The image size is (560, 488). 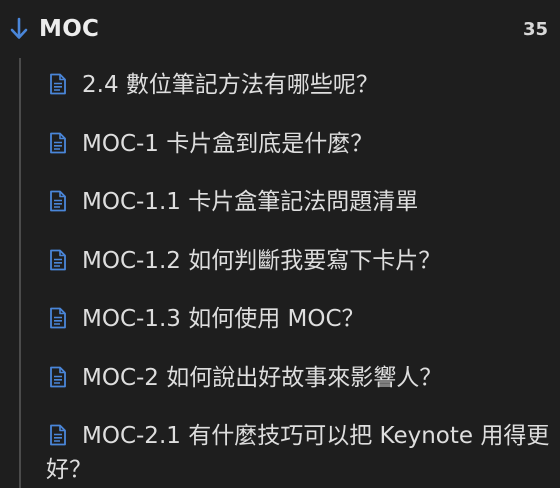 I want to click on list-item-label: MOC-2.1 有什麼技巧可以把 Keynote 用得更好？, so click(x=298, y=453).